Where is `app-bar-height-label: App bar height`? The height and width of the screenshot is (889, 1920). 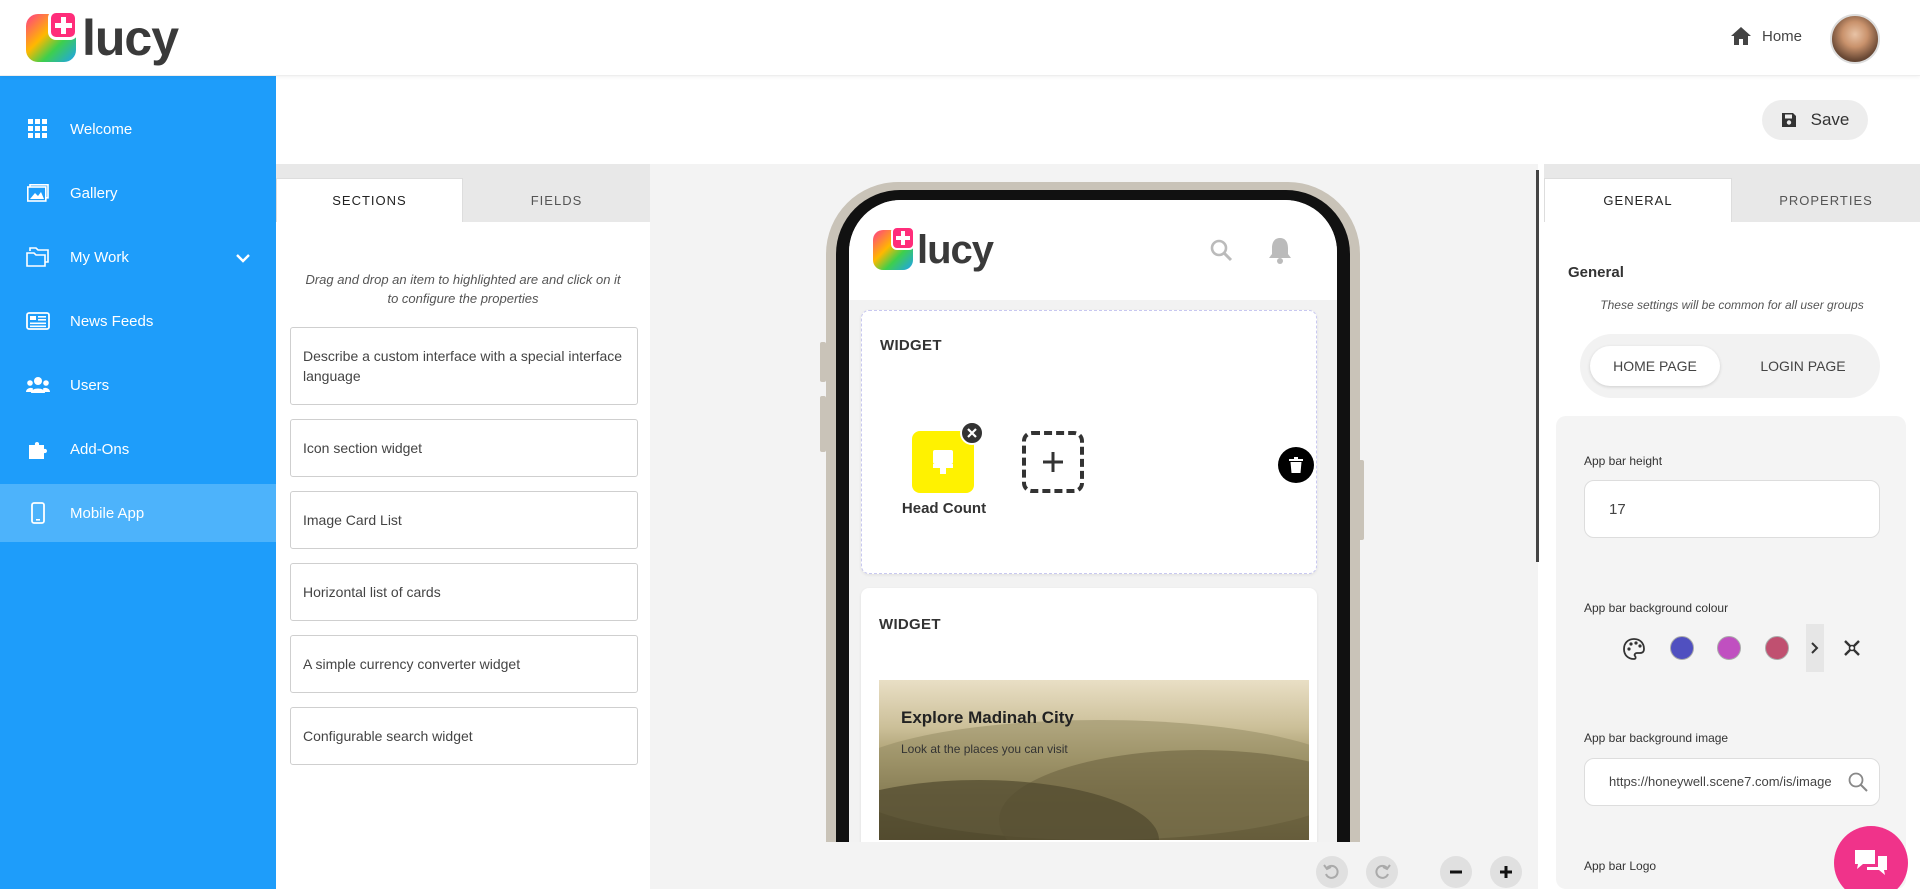 app-bar-height-label: App bar height is located at coordinates (1623, 461).